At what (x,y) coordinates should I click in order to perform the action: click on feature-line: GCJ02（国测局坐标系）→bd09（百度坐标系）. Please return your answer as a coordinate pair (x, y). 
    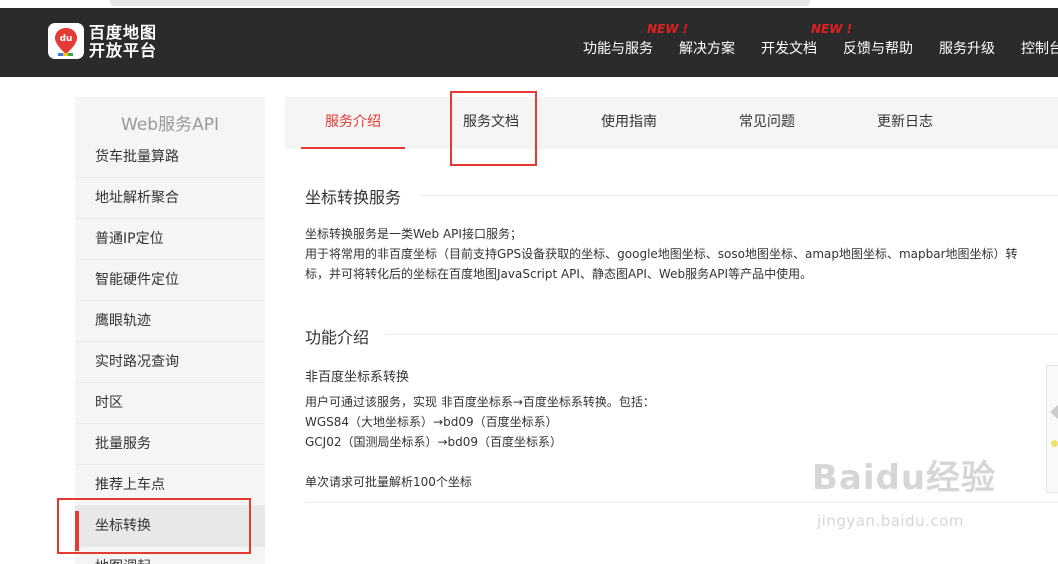
    Looking at the image, I should click on (434, 442).